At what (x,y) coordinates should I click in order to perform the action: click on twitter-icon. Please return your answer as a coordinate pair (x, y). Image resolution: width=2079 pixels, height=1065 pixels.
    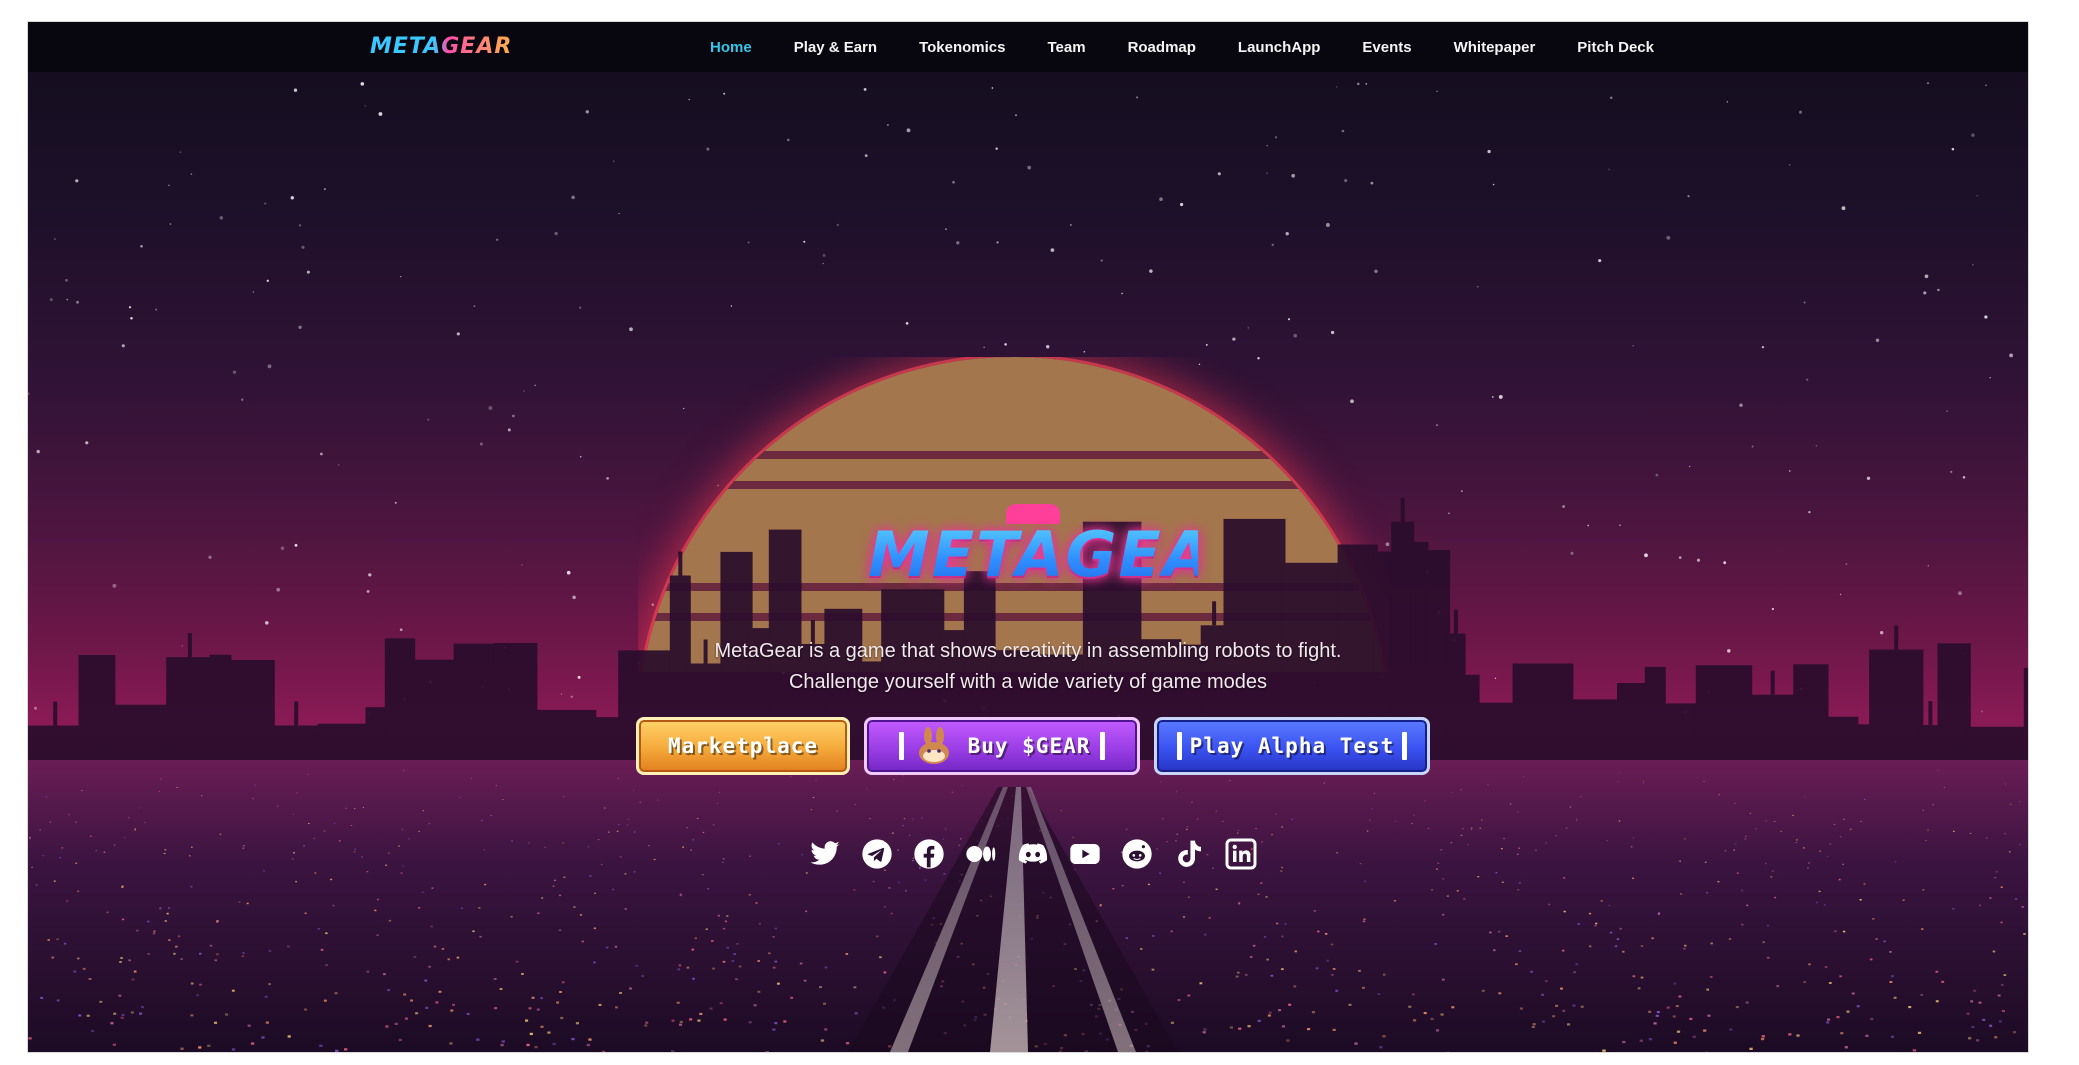
    Looking at the image, I should click on (825, 854).